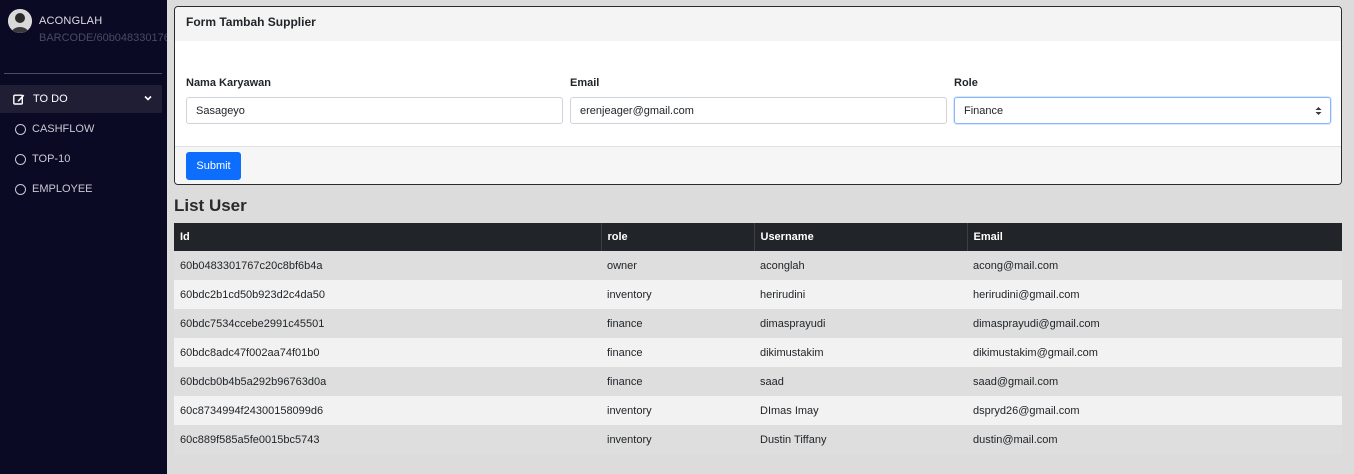 This screenshot has width=1354, height=474. I want to click on table-header-row: Id role Username Email, so click(758, 237).